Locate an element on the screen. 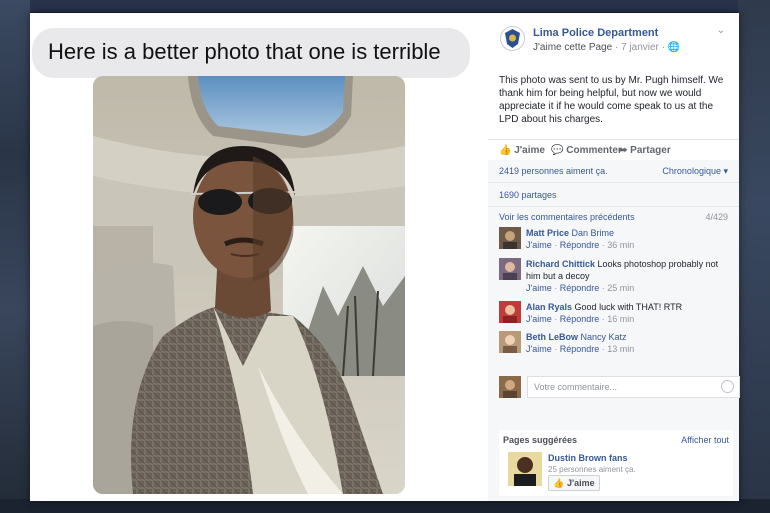 The image size is (770, 513). comment-meta: J'aime · Répondre · 36 min is located at coordinates (580, 245).